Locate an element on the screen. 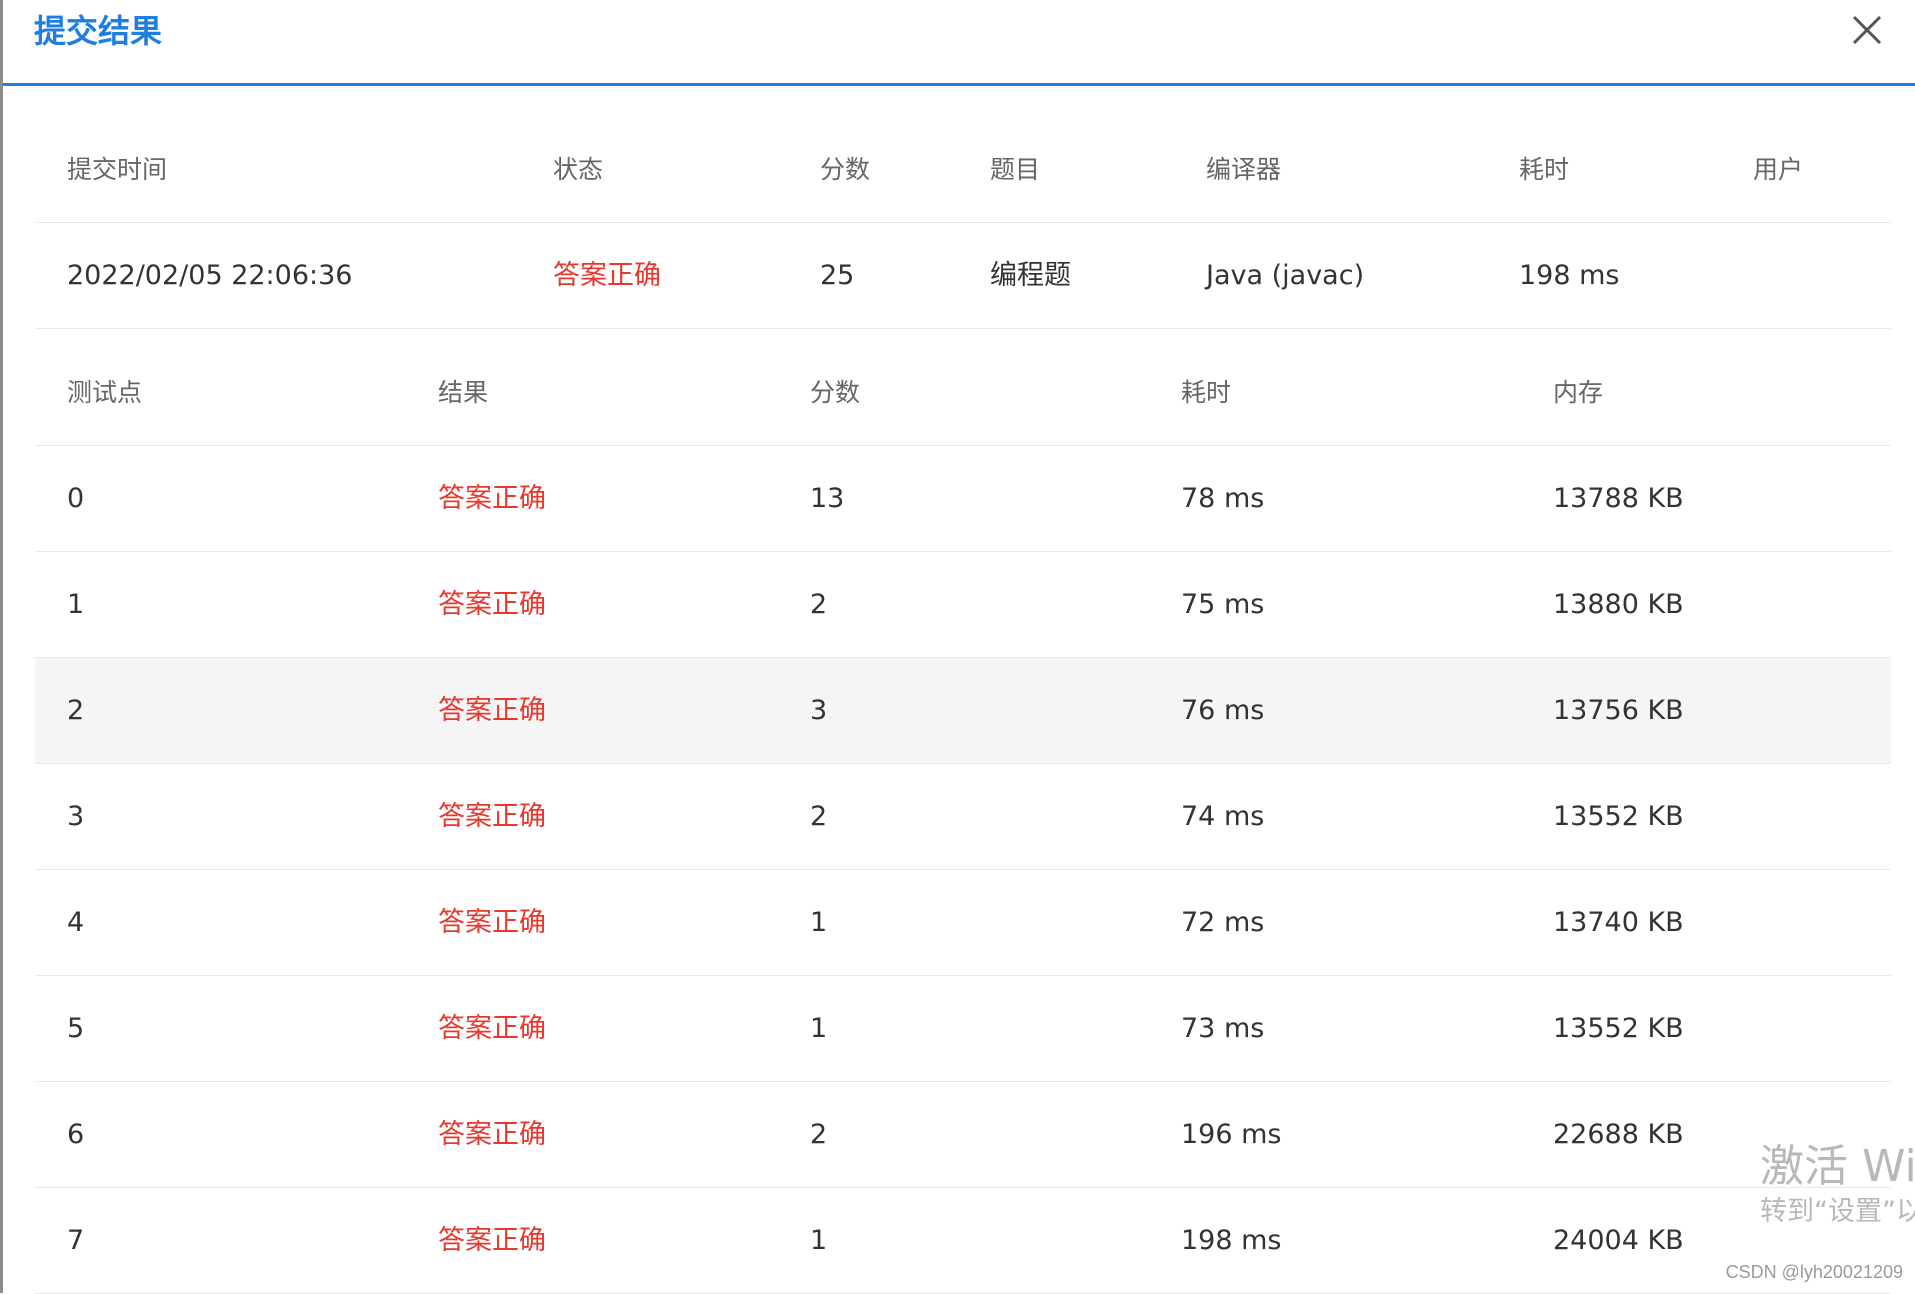 This screenshot has width=1915, height=1294. case-time: 73 ms is located at coordinates (1223, 1028).